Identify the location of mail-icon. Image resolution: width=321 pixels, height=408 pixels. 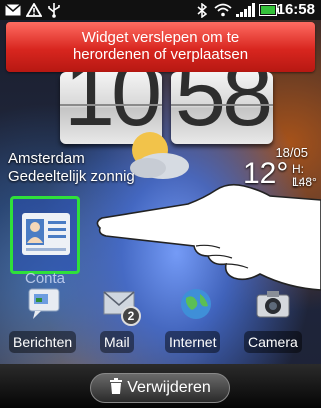
(13, 10).